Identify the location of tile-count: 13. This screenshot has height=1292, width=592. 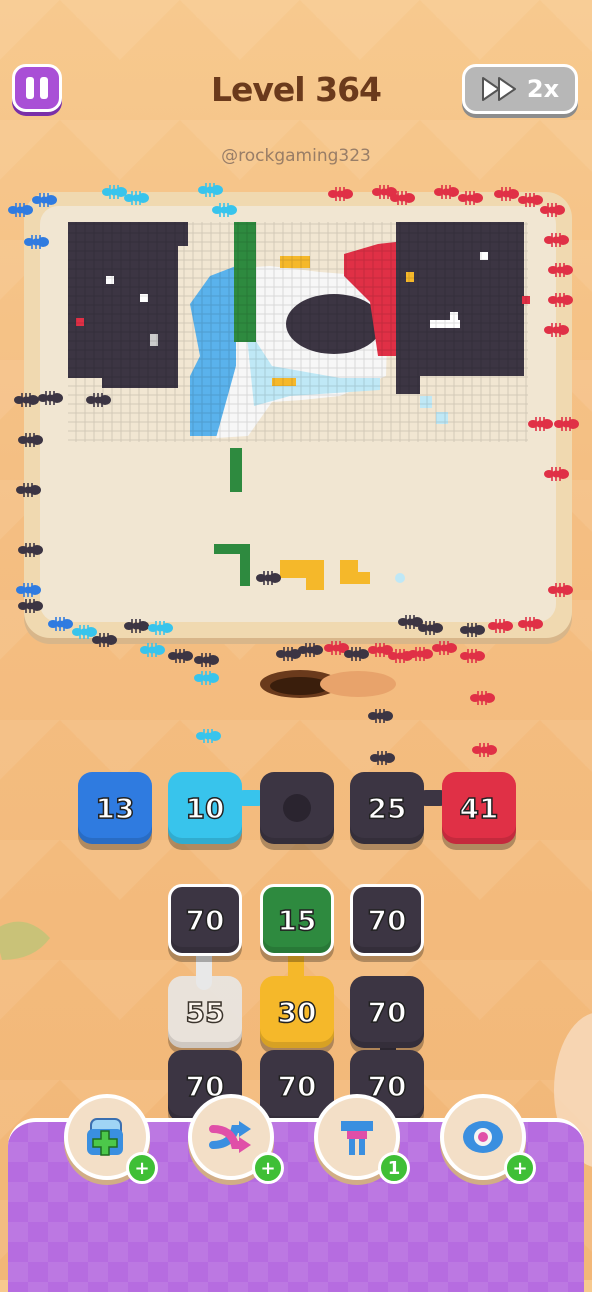
(115, 808).